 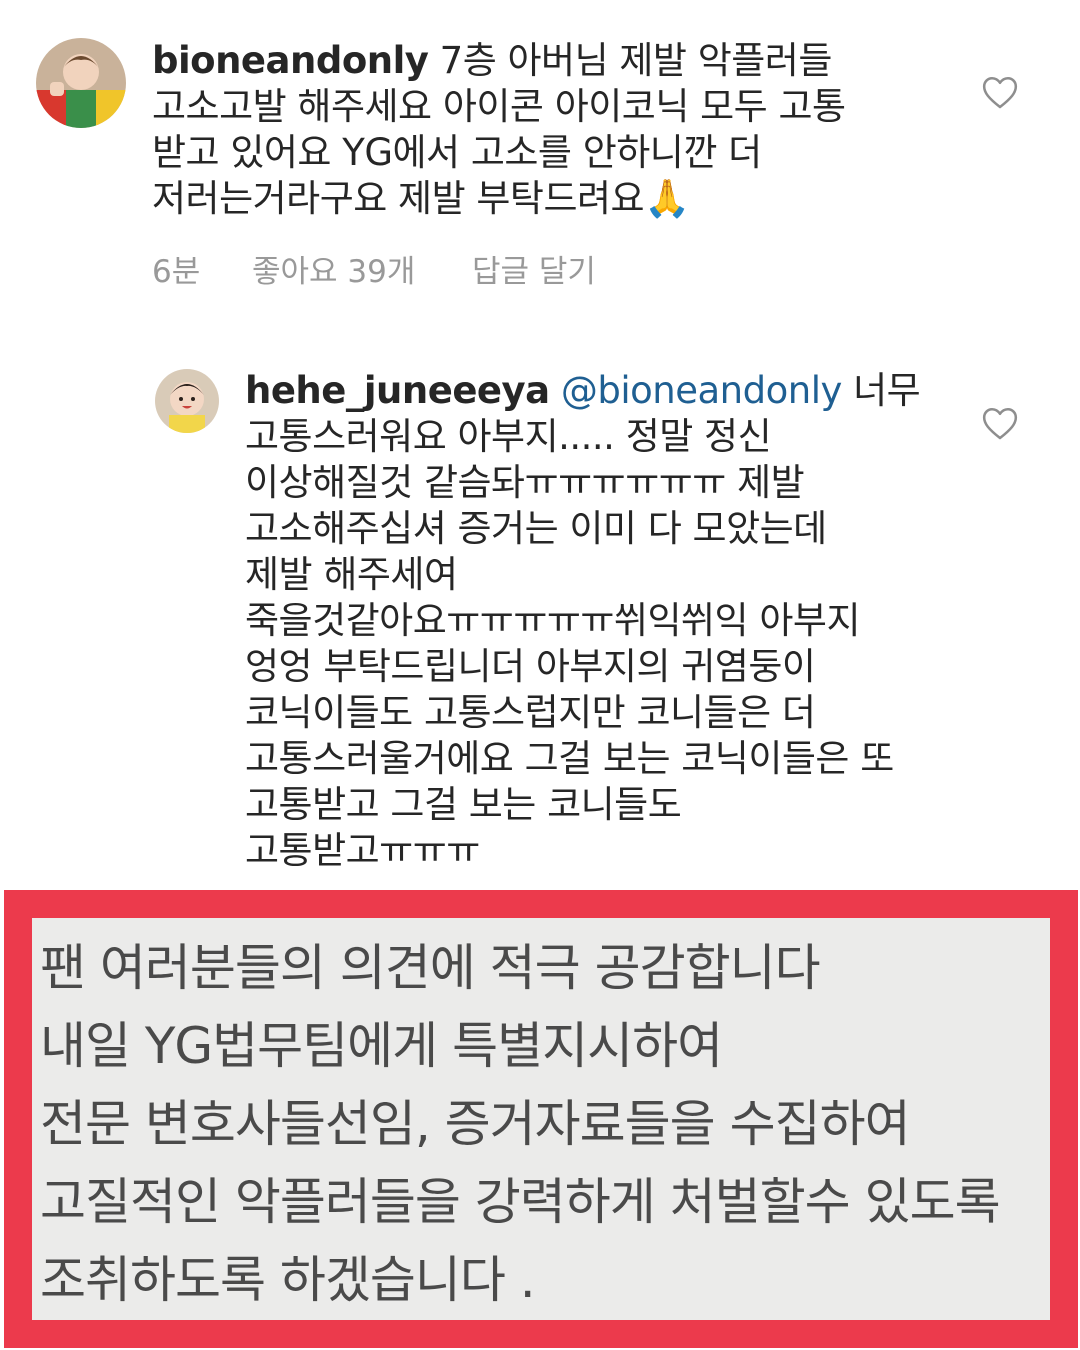 What do you see at coordinates (421, 198) in the screenshot?
I see `comment-line: 저러는거라구요 제발 부탁드려요🙏` at bounding box center [421, 198].